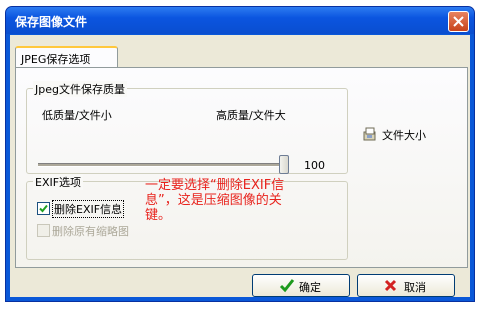  What do you see at coordinates (51, 22) in the screenshot?
I see `window-title: 保存图像文件` at bounding box center [51, 22].